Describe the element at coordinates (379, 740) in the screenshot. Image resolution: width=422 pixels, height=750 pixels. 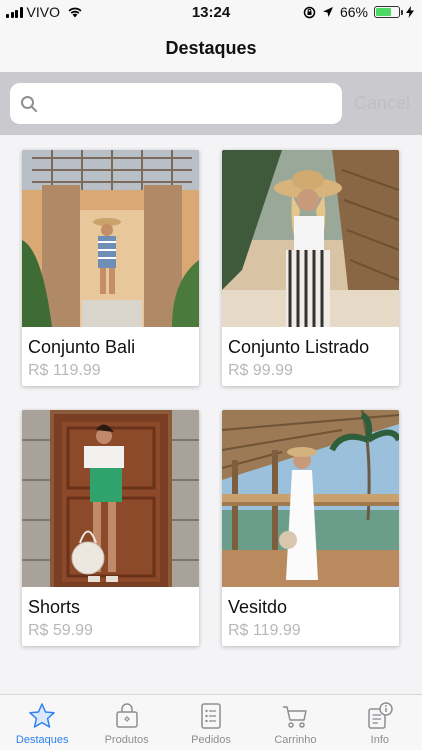
I see `tab-label: Info` at that location.